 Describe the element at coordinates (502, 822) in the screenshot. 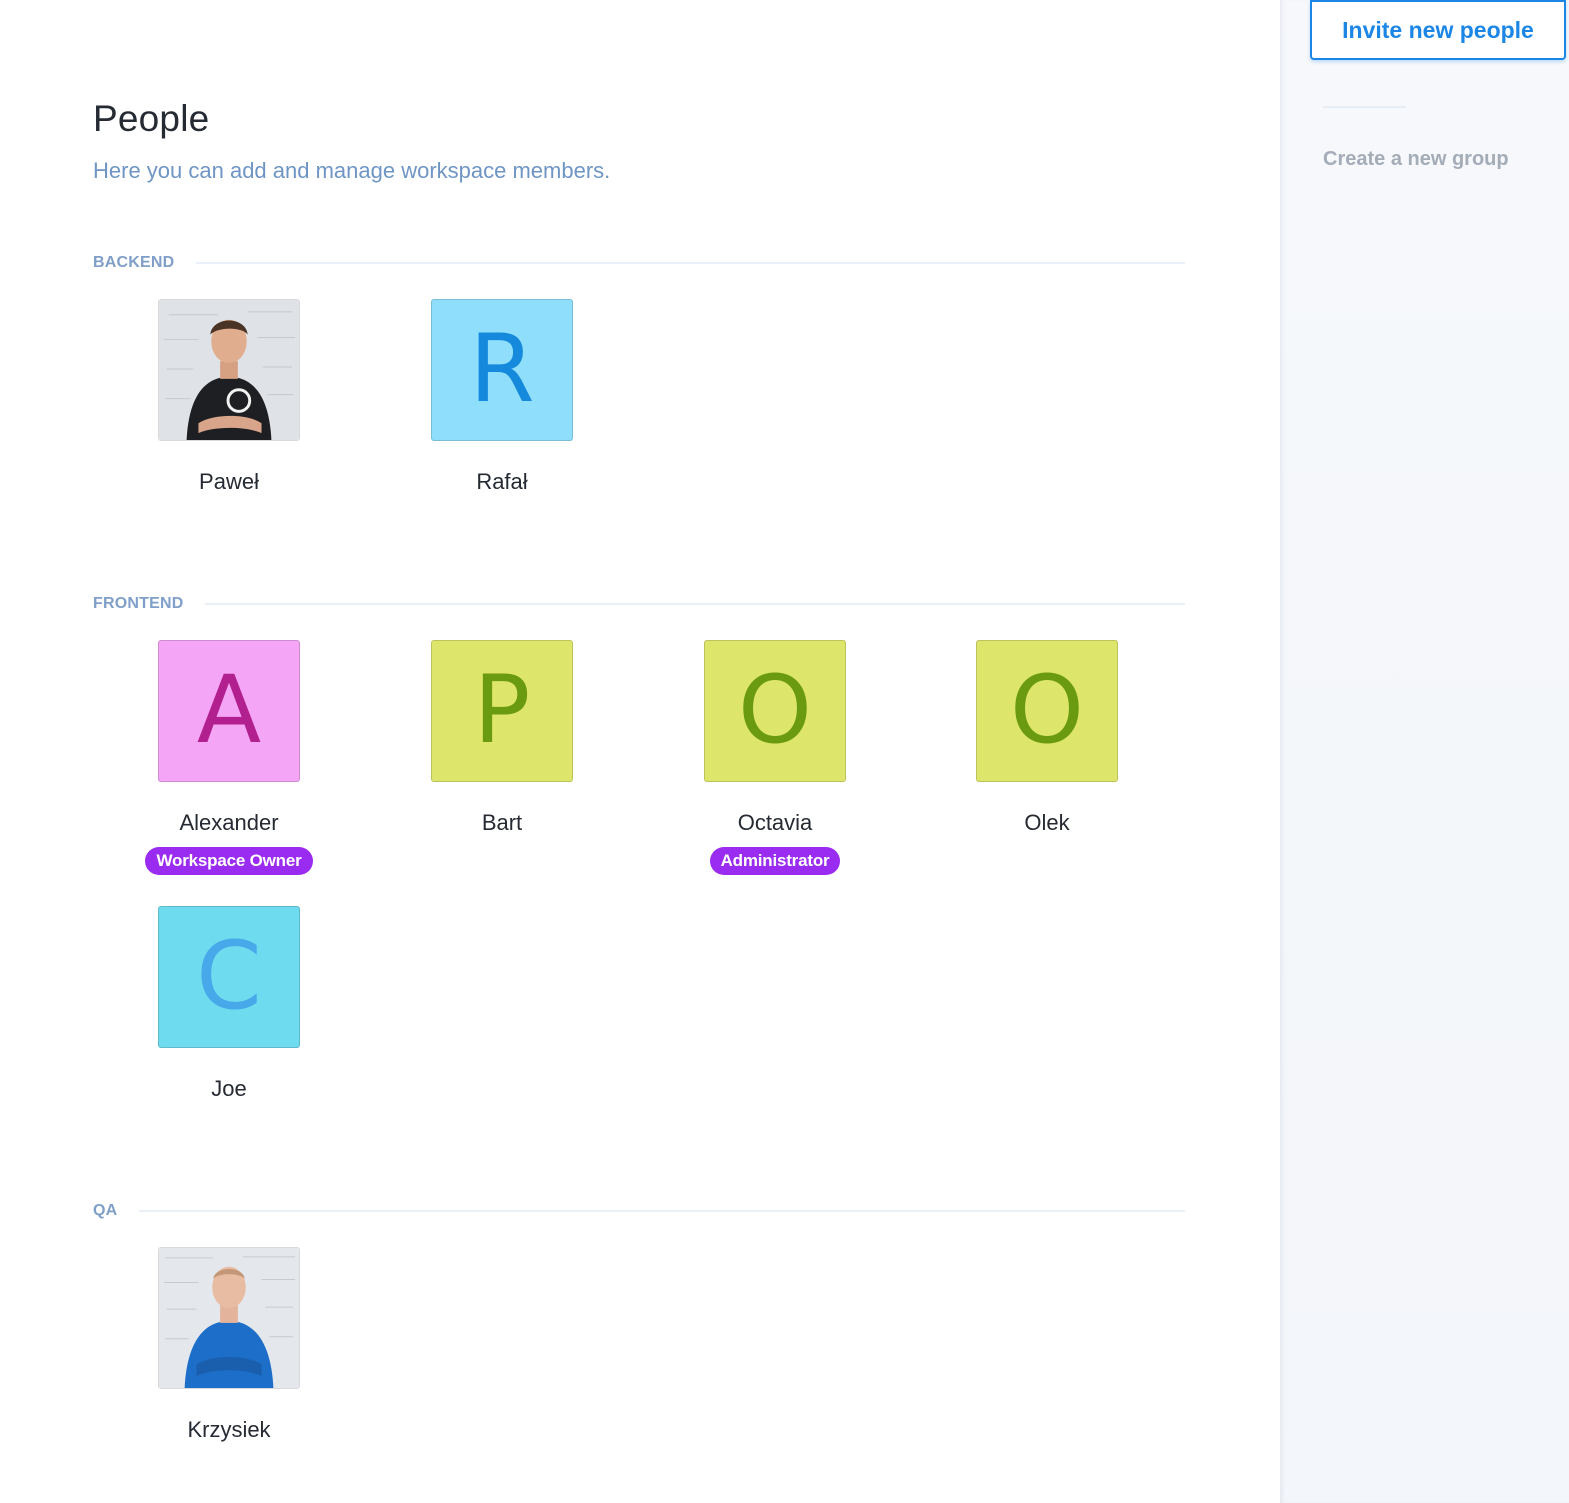

I see `member-name: Bart` at that location.